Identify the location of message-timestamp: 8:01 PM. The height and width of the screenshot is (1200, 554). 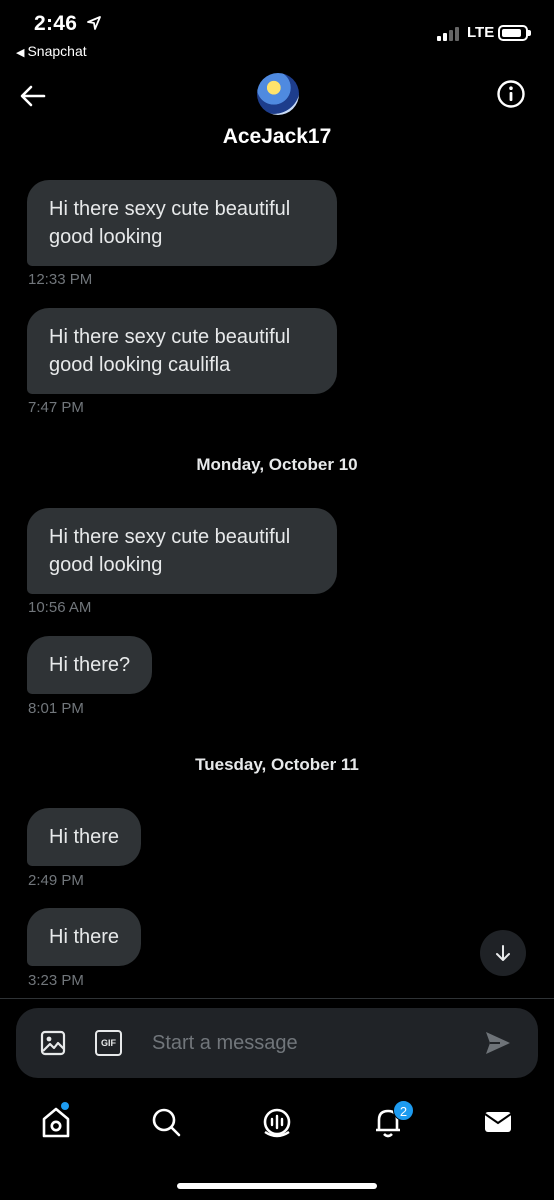
(56, 708).